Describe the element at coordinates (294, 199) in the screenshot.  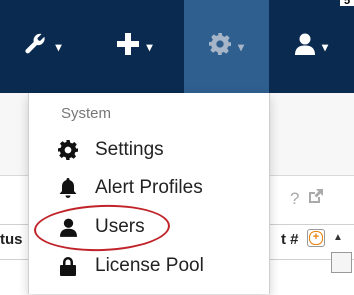
I see `help-icon: ?` at that location.